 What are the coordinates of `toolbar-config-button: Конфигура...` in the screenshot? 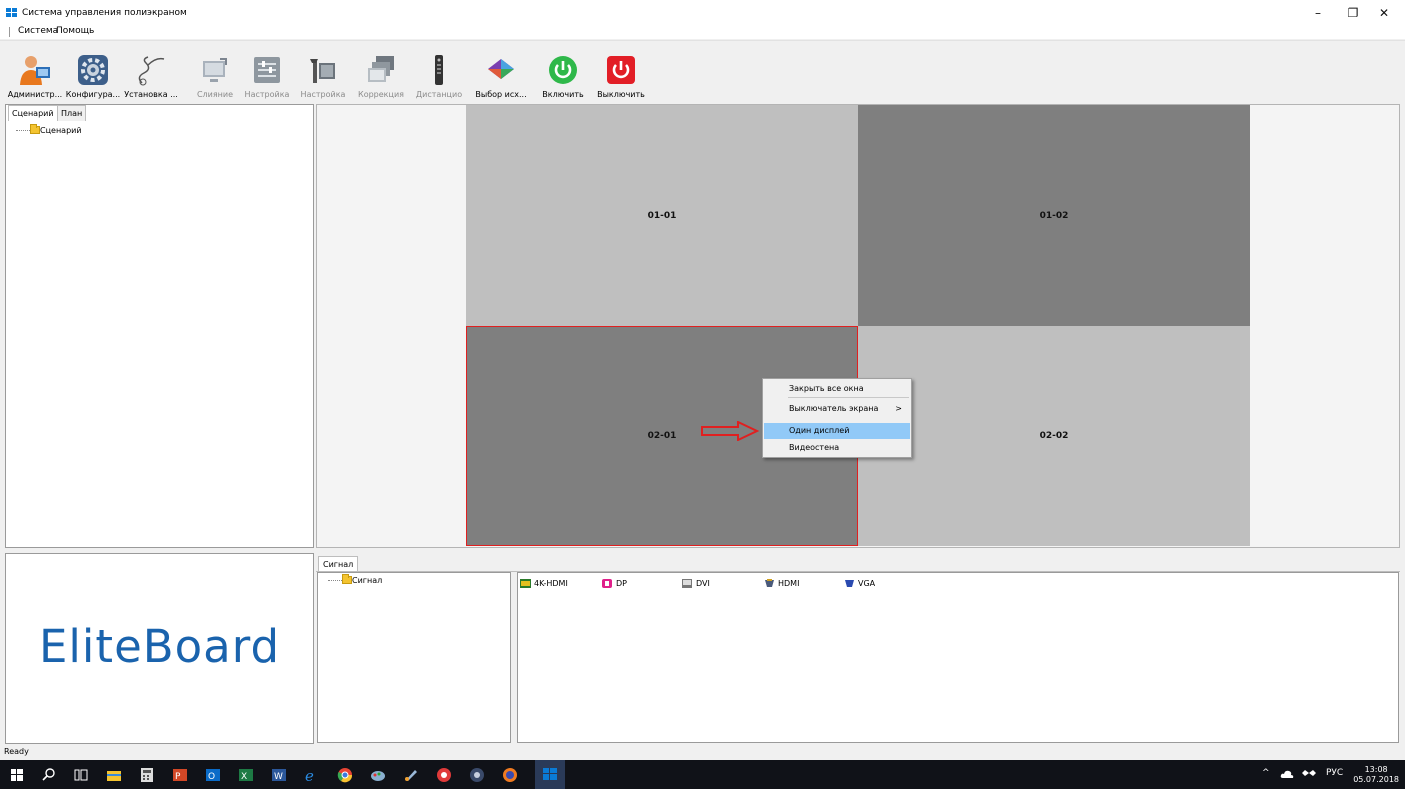 It's located at (93, 78).